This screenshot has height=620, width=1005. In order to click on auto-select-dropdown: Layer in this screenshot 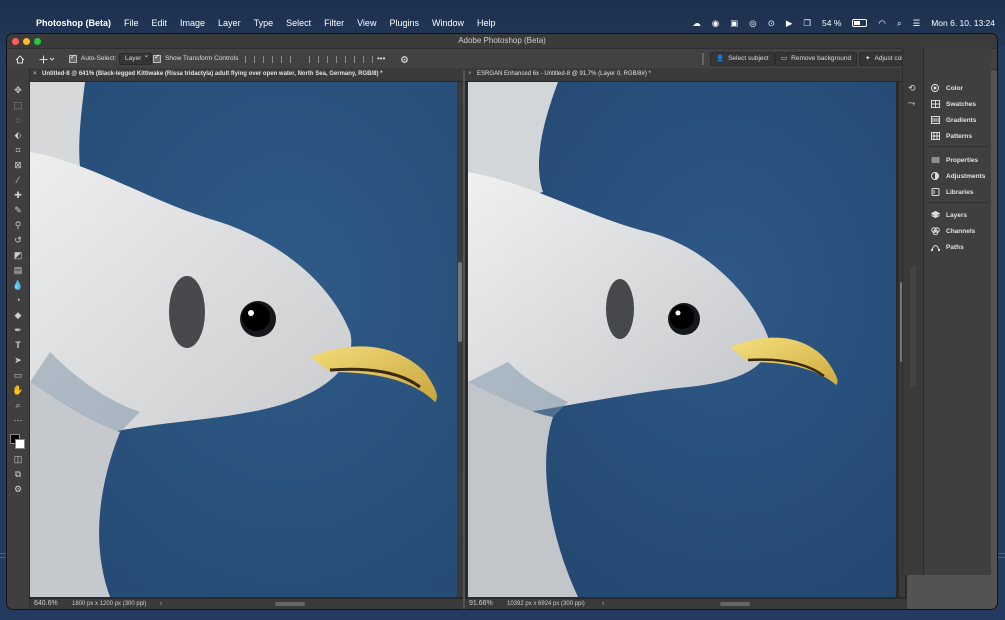, I will do `click(136, 58)`.